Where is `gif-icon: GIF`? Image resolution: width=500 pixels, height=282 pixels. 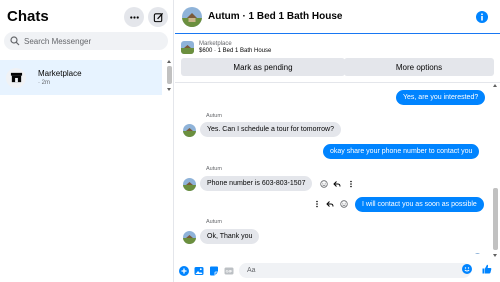 gif-icon: GIF is located at coordinates (229, 271).